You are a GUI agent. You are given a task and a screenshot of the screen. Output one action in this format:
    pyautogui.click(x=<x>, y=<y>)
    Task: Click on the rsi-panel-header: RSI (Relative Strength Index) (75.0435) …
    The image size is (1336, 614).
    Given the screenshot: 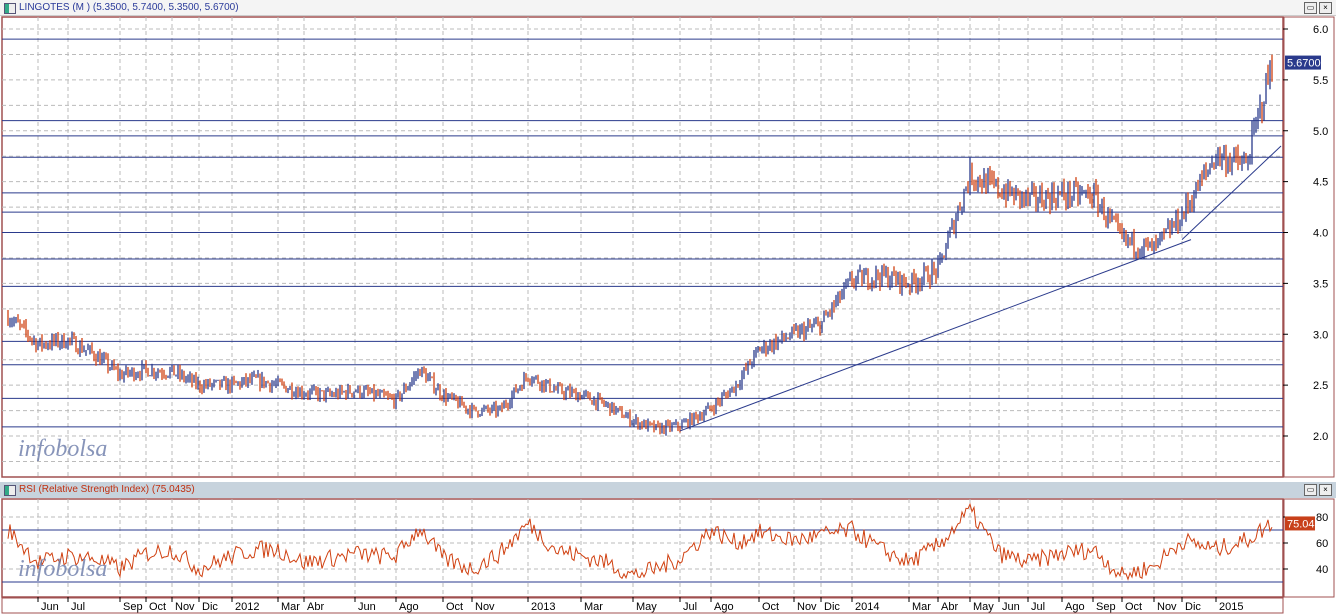 What is the action you would take?
    pyautogui.click(x=668, y=490)
    